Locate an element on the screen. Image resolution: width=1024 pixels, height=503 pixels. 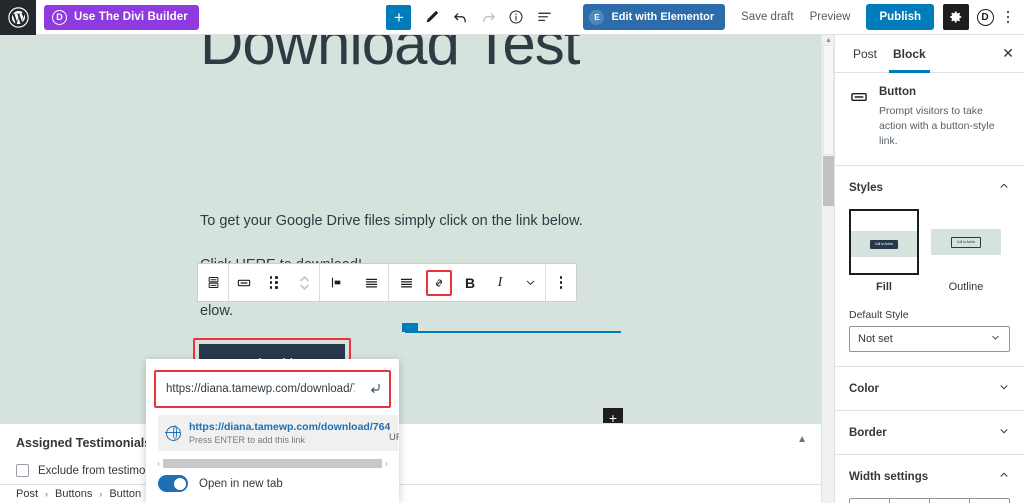
style-label-fill: Fill is located at coordinates (884, 287).